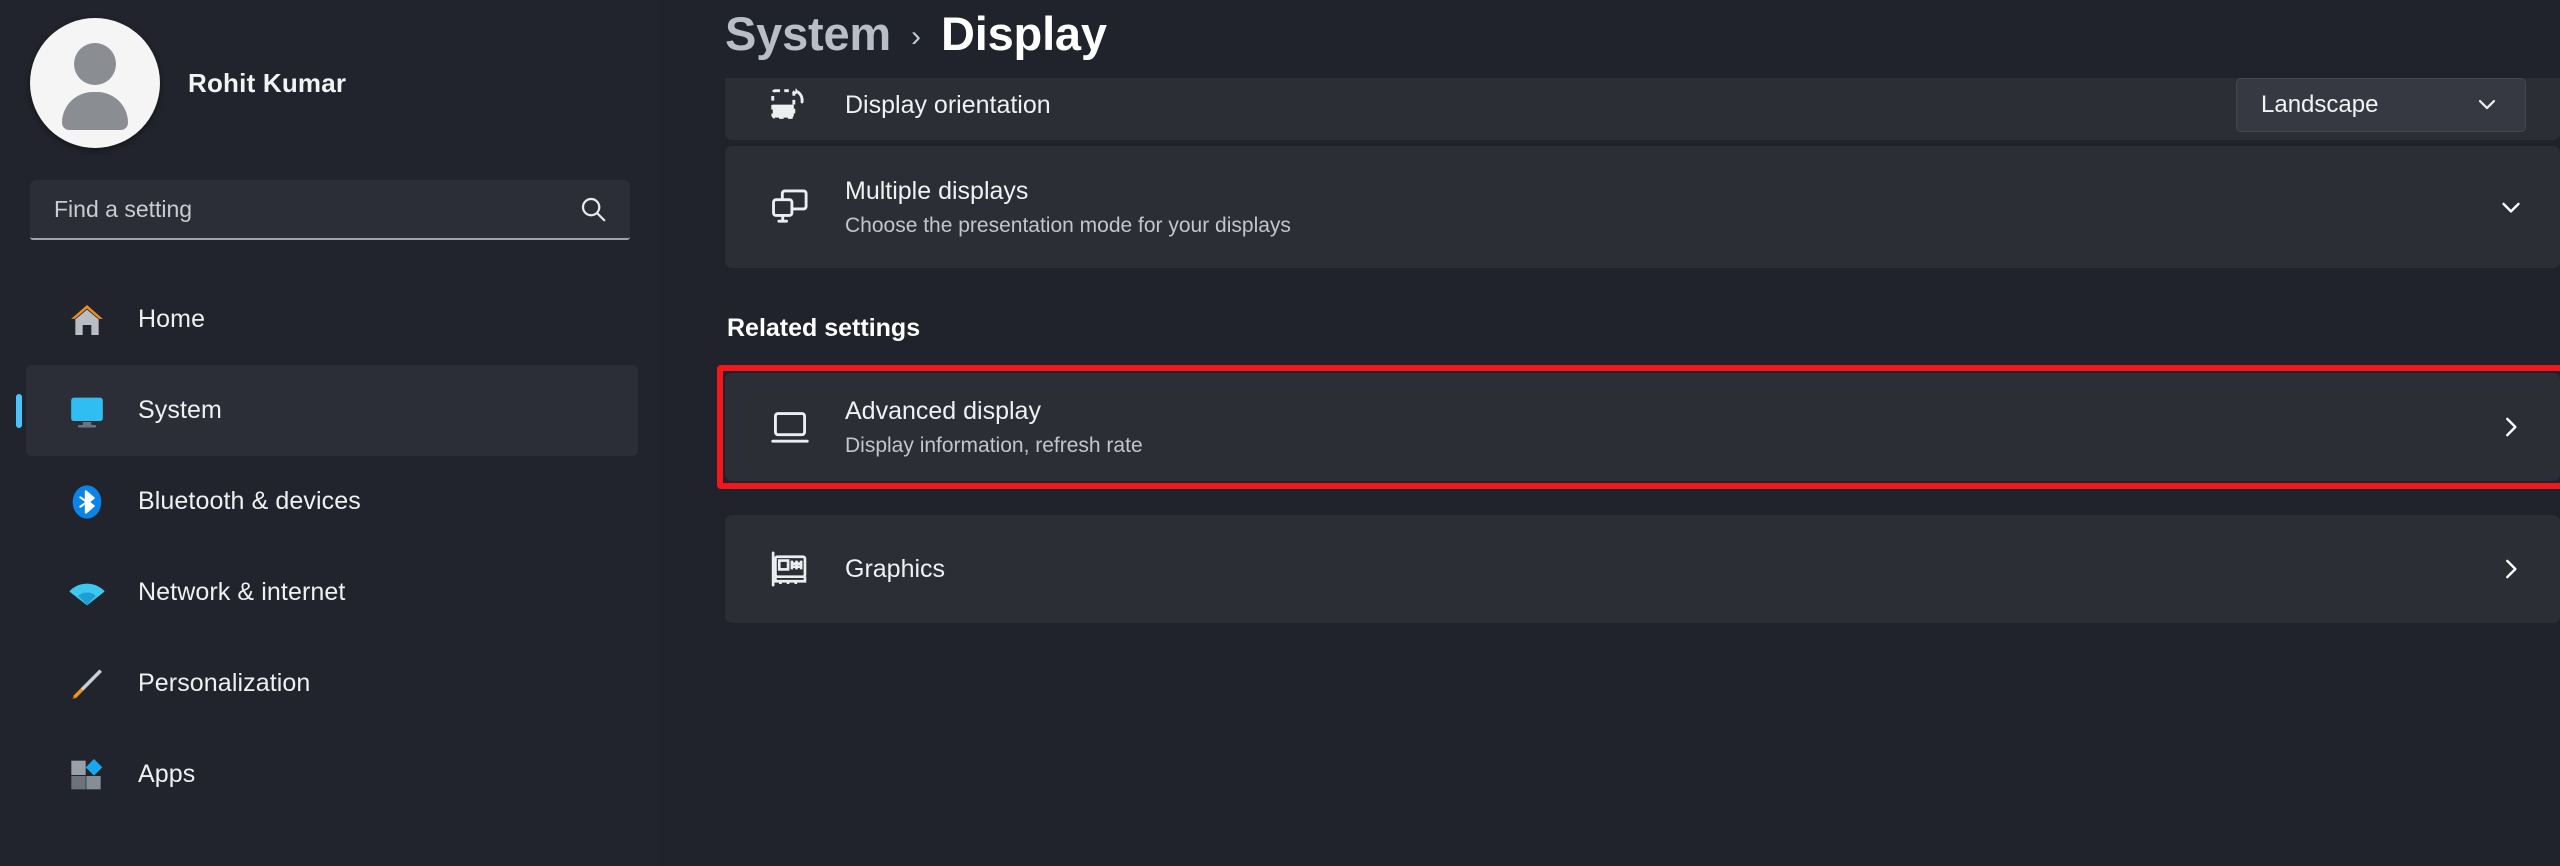  Describe the element at coordinates (87, 593) in the screenshot. I see `wifi-icon` at that location.